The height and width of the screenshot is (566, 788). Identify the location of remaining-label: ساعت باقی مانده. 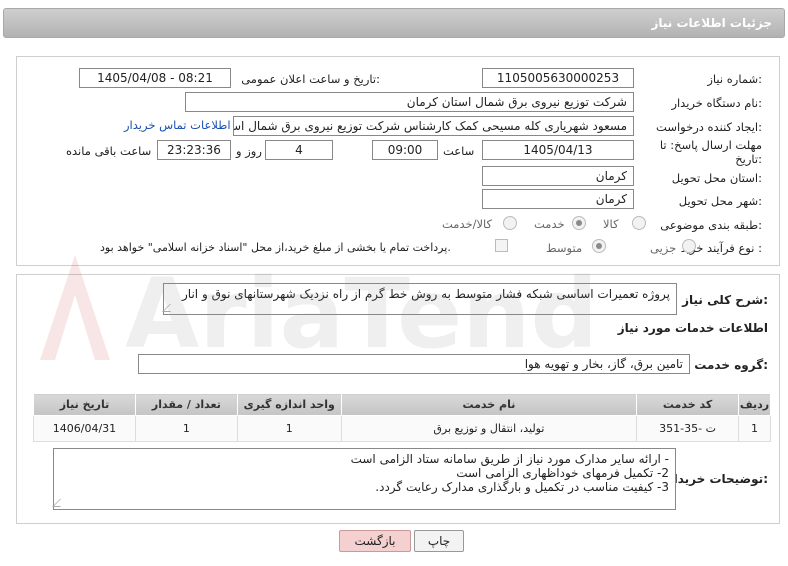
(109, 151).